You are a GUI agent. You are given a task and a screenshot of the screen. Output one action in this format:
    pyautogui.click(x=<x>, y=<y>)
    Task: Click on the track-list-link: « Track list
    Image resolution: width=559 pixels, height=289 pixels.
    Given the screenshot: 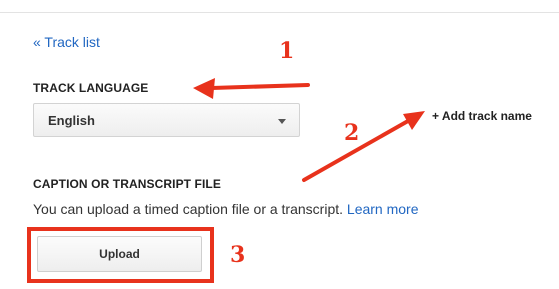 What is the action you would take?
    pyautogui.click(x=66, y=42)
    